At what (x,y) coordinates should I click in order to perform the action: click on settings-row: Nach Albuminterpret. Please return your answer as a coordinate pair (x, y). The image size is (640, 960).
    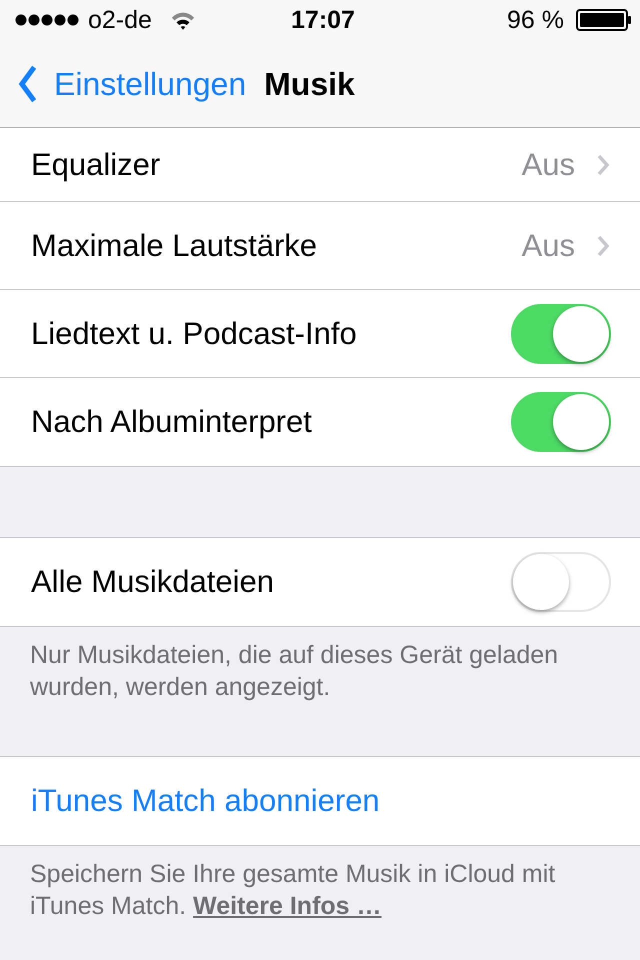
    Looking at the image, I should click on (320, 422).